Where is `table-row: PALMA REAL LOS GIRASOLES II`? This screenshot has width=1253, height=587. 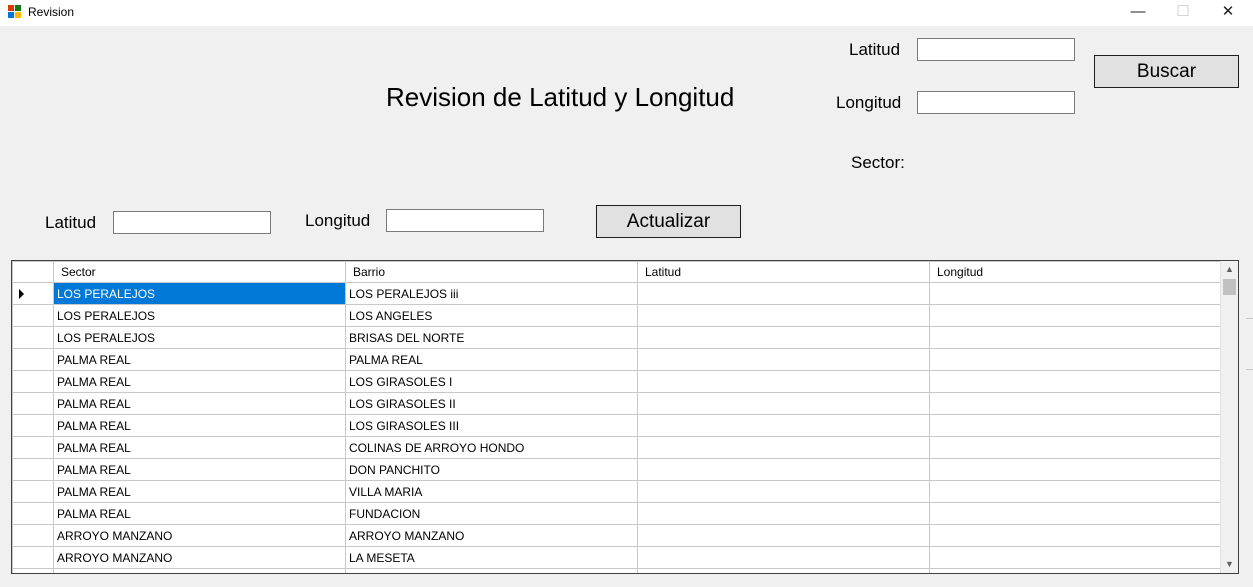
table-row: PALMA REAL LOS GIRASOLES II is located at coordinates (617, 403).